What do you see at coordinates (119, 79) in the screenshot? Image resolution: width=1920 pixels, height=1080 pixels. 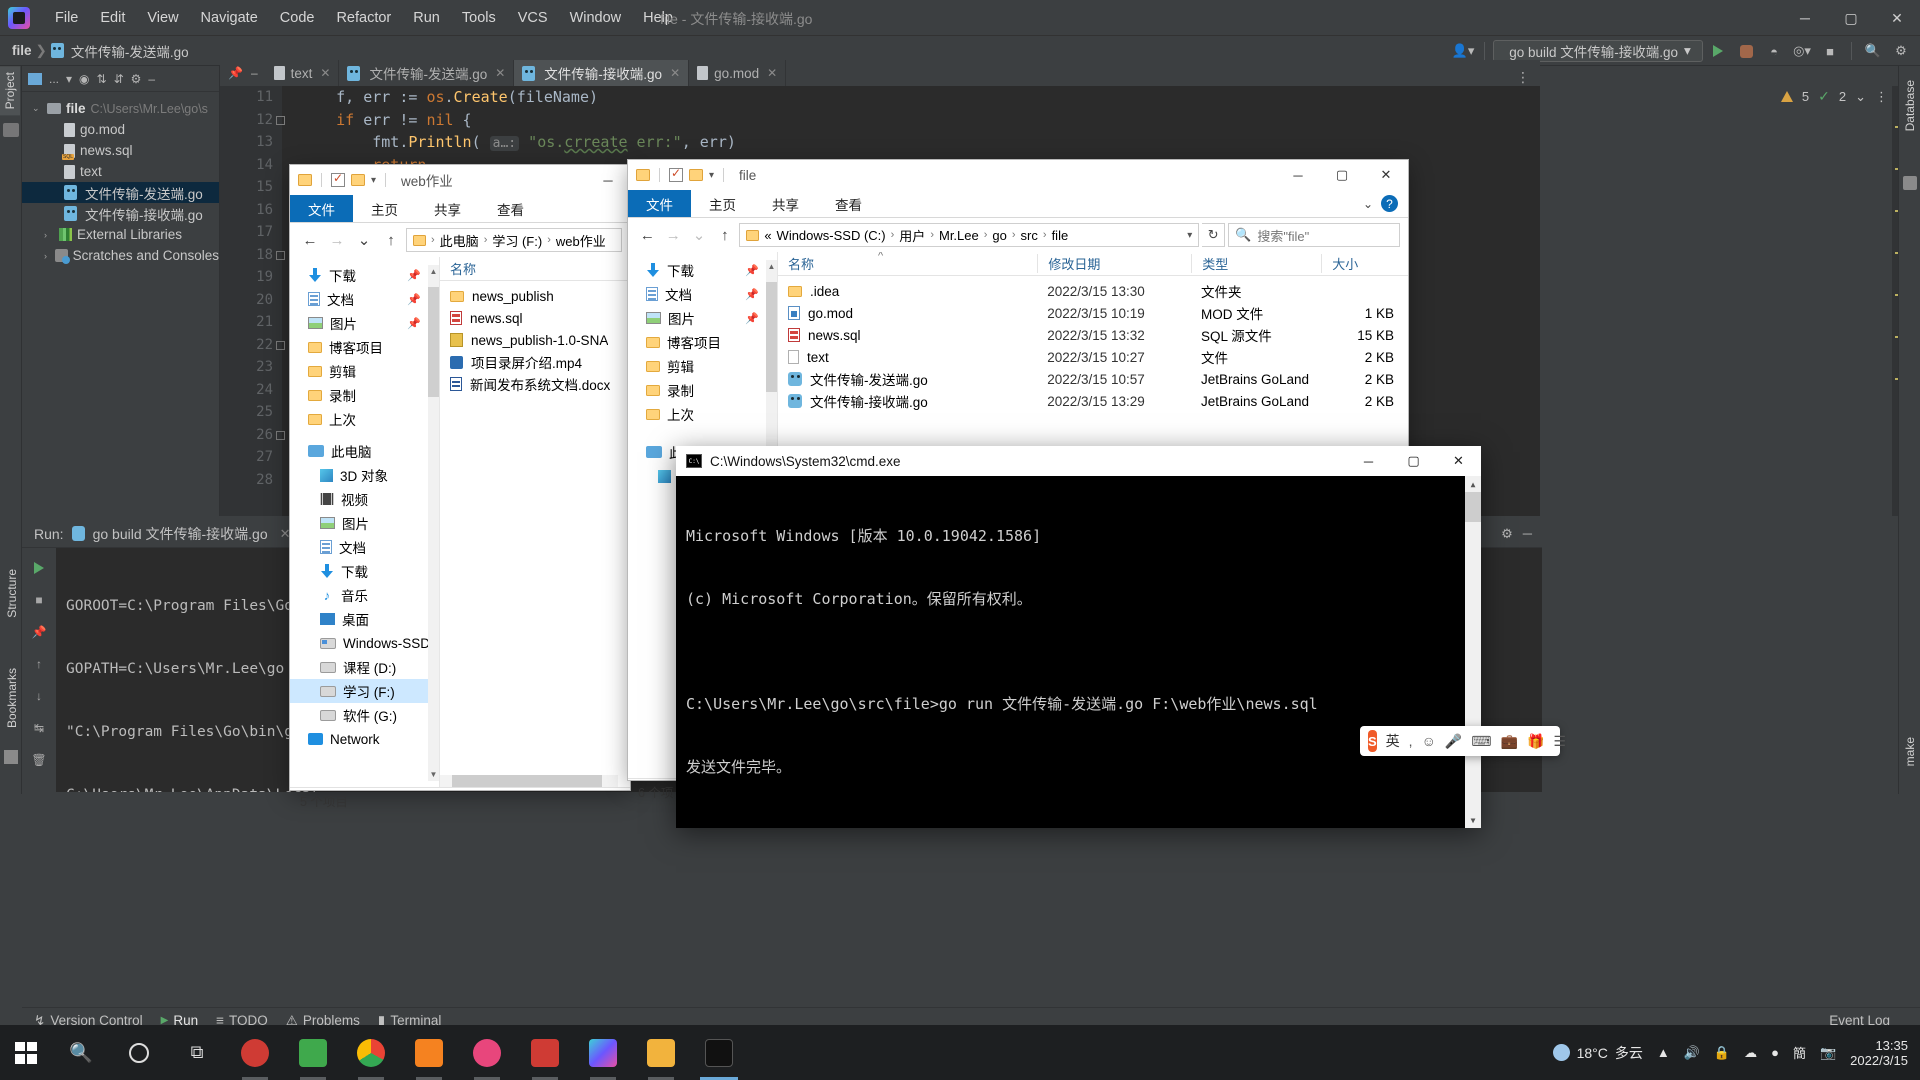 I see `collapse-all-icon: ⇵` at bounding box center [119, 79].